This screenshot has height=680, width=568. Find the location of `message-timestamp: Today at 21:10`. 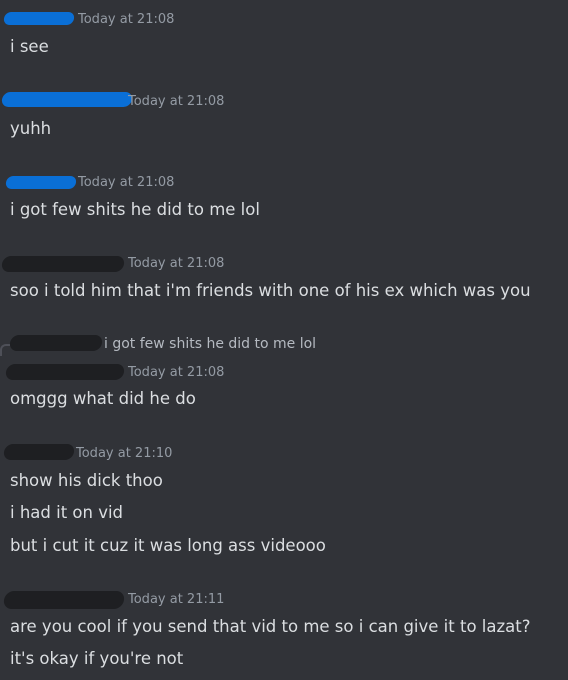

message-timestamp: Today at 21:10 is located at coordinates (124, 453).